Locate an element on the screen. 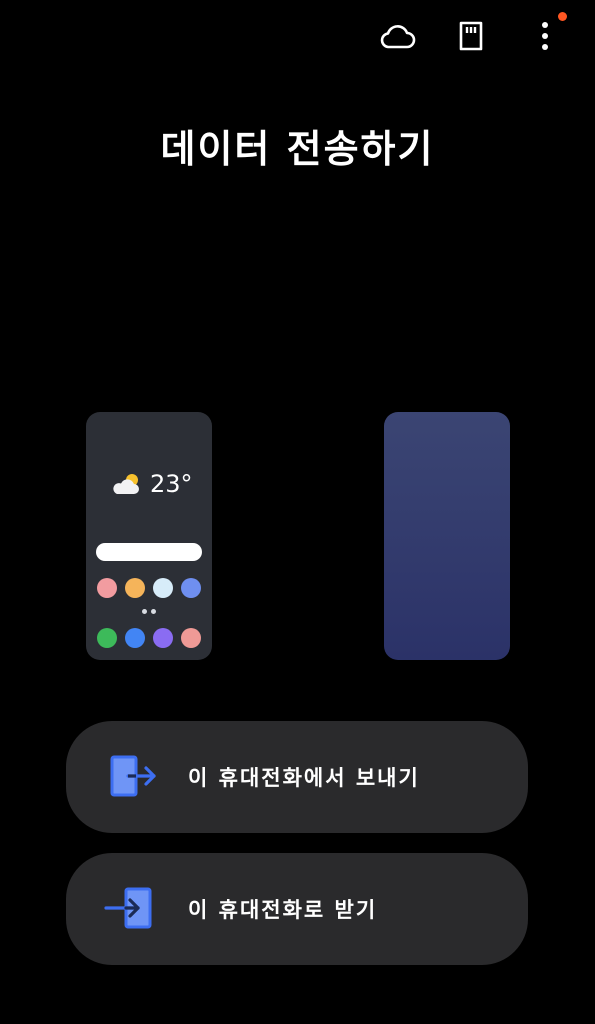 Image resolution: width=595 pixels, height=1024 pixels. more-options-button is located at coordinates (545, 35).